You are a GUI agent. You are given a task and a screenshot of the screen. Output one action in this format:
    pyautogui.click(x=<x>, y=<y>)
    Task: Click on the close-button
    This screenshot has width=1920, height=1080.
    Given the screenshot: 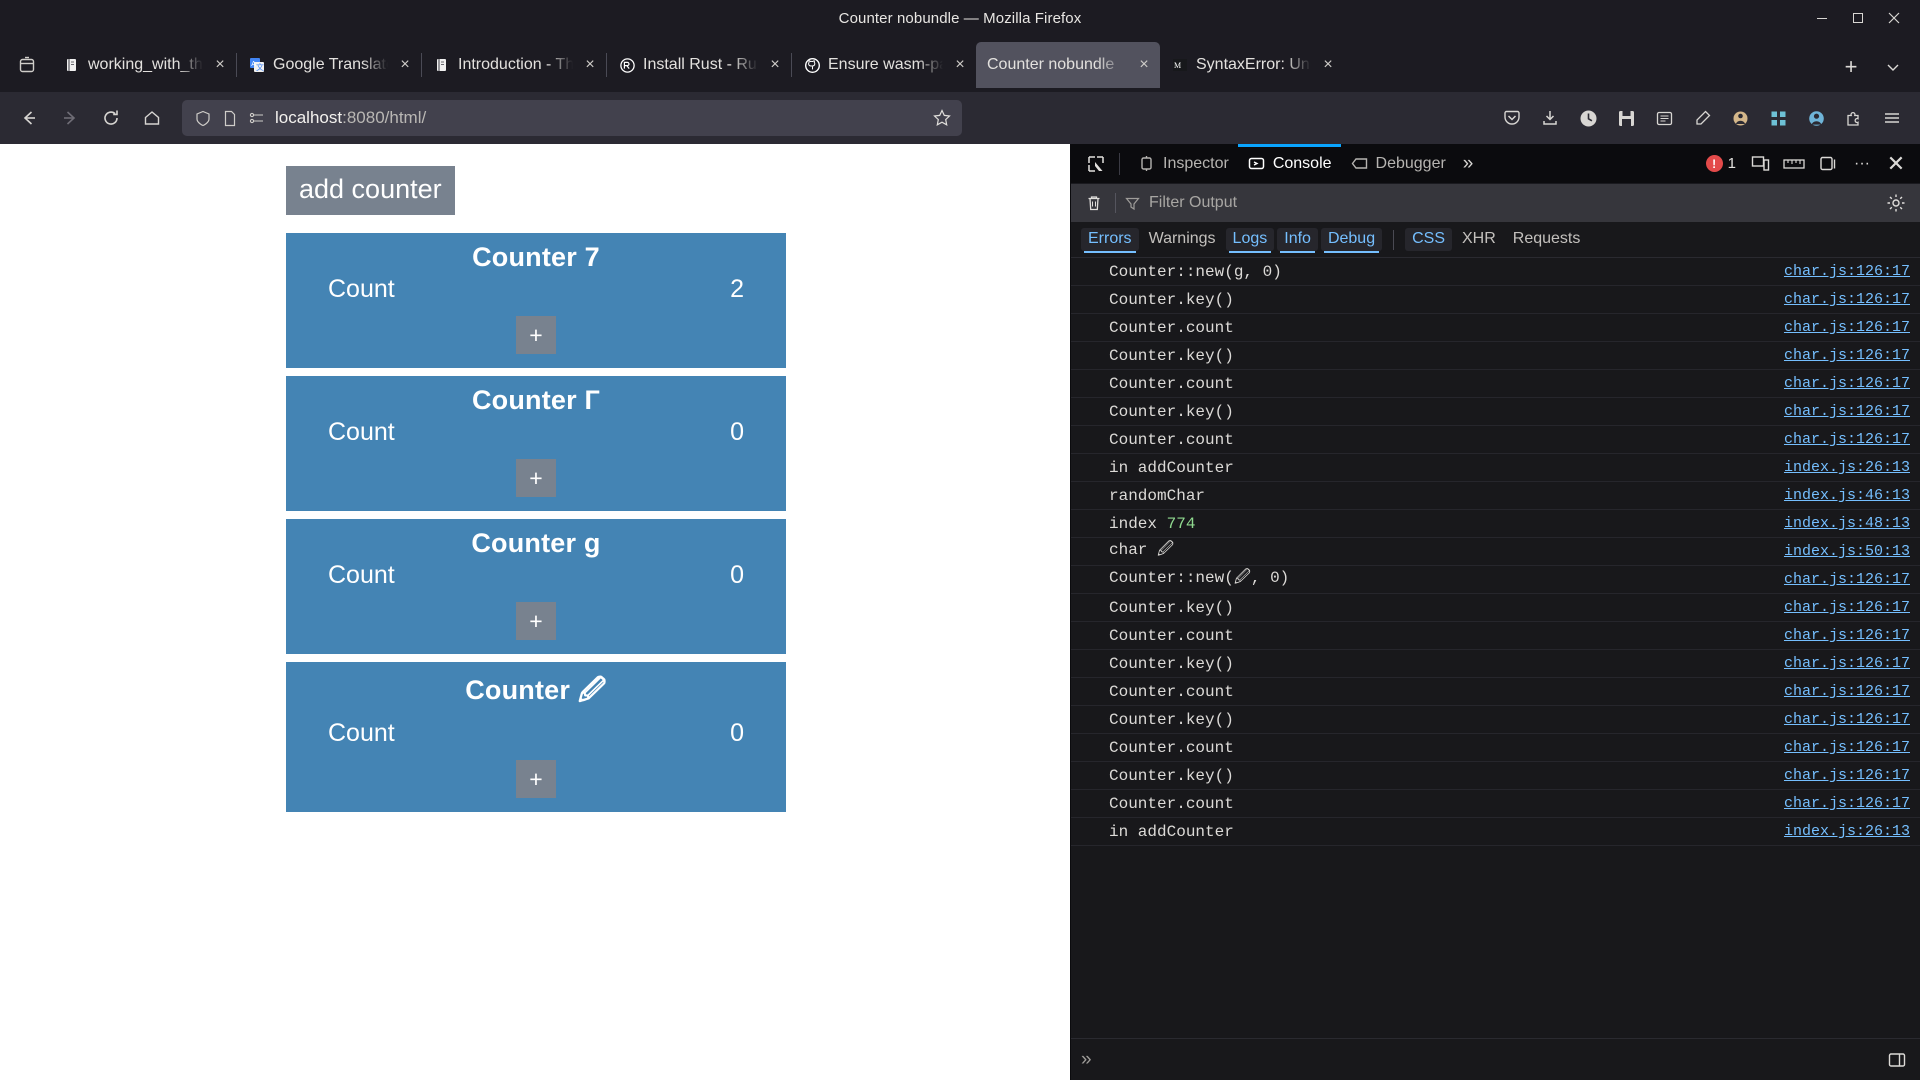 What is the action you would take?
    pyautogui.click(x=1894, y=18)
    